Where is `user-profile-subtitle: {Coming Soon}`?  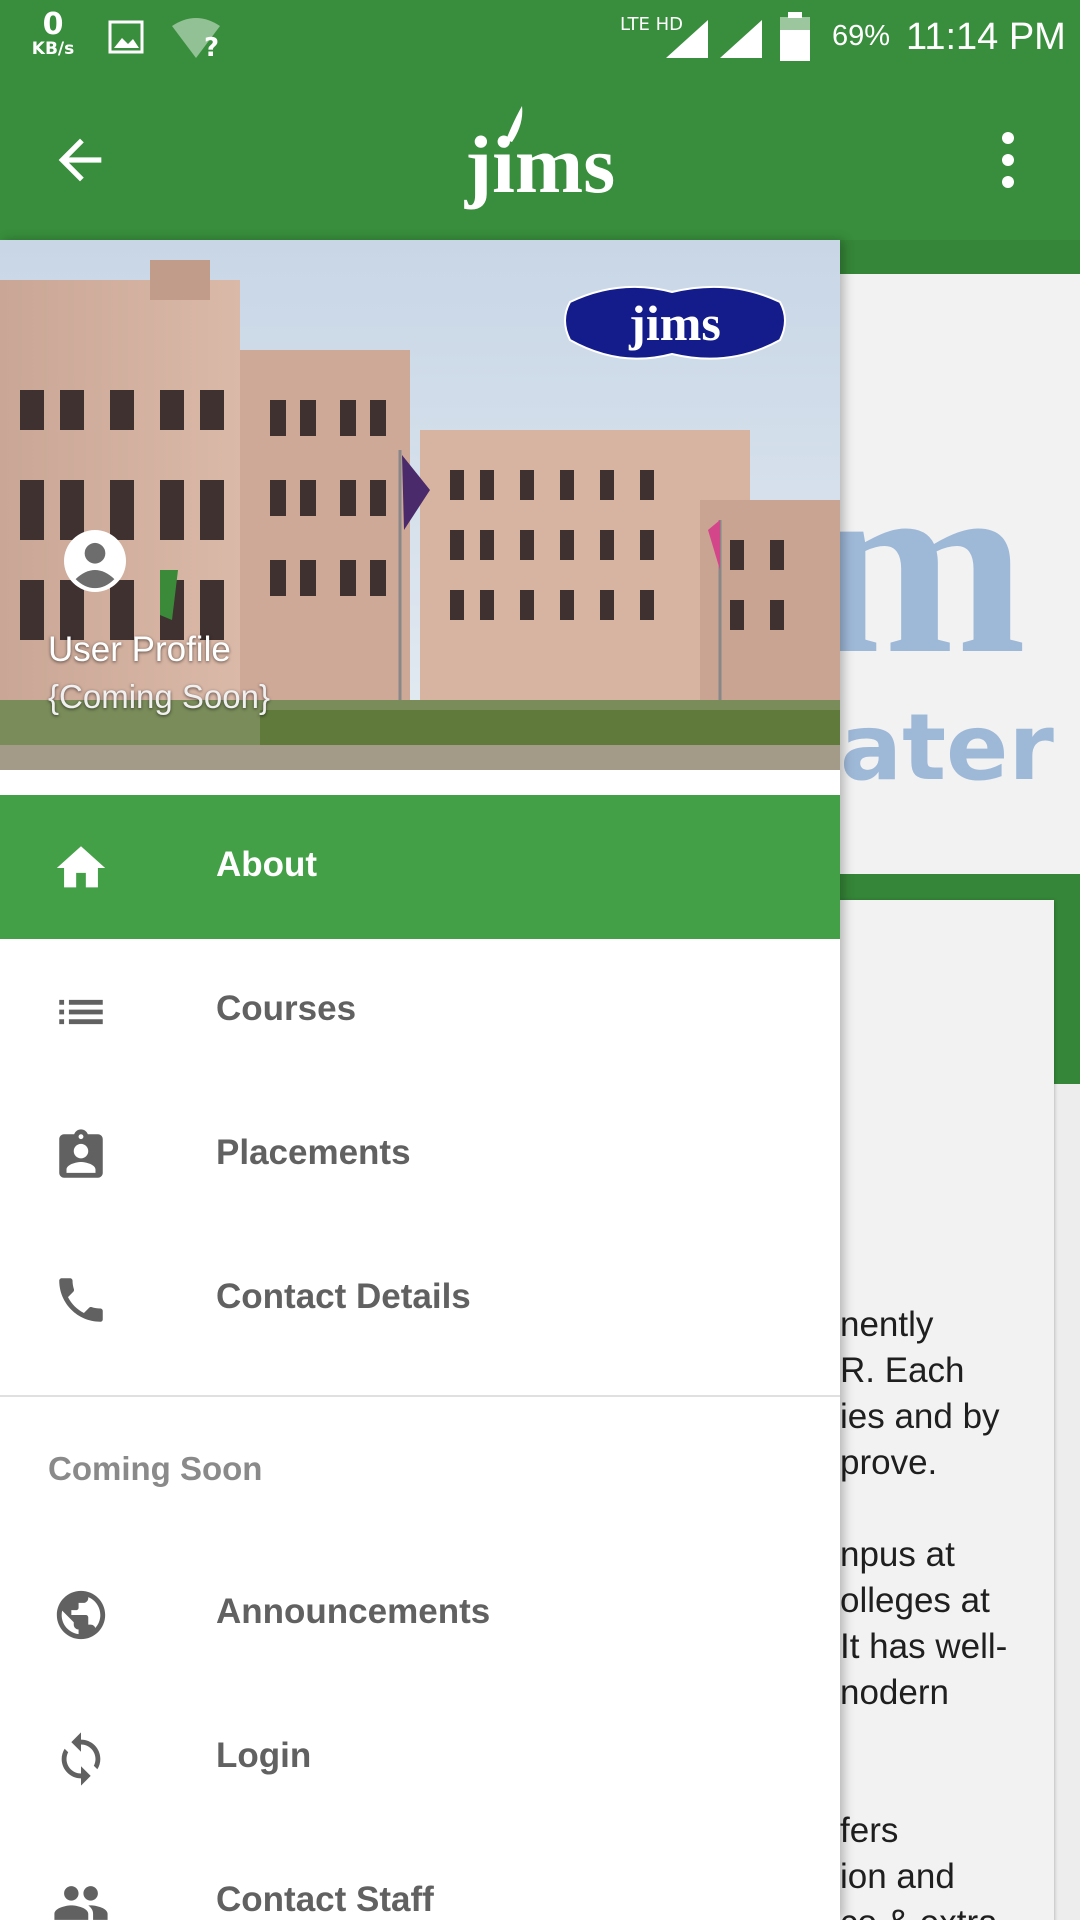
user-profile-subtitle: {Coming Soon} is located at coordinates (159, 696).